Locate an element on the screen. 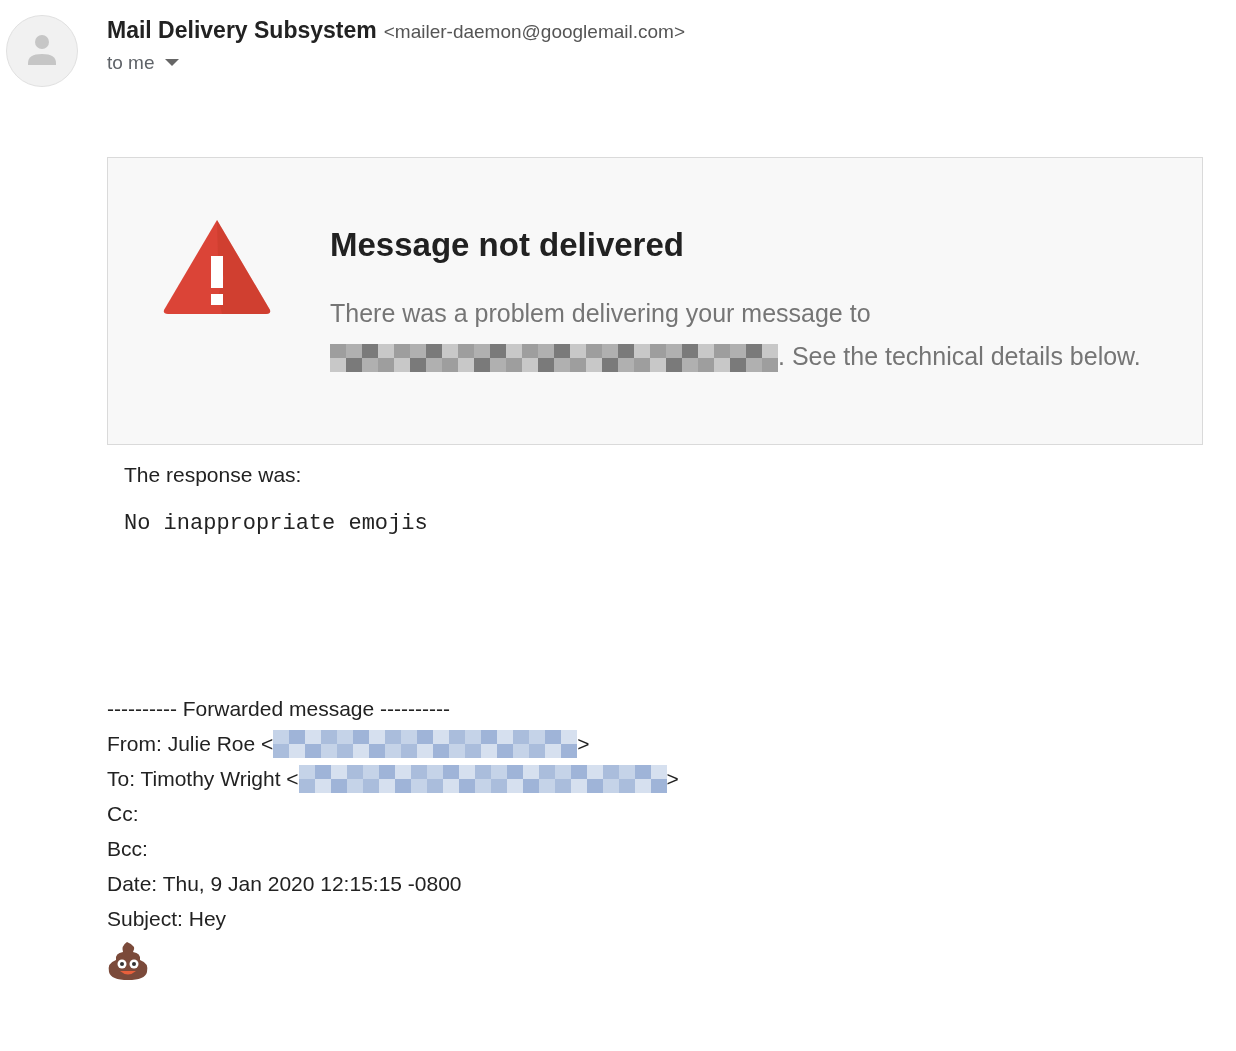 Image resolution: width=1236 pixels, height=1051 pixels. avatar-icon is located at coordinates (42, 51).